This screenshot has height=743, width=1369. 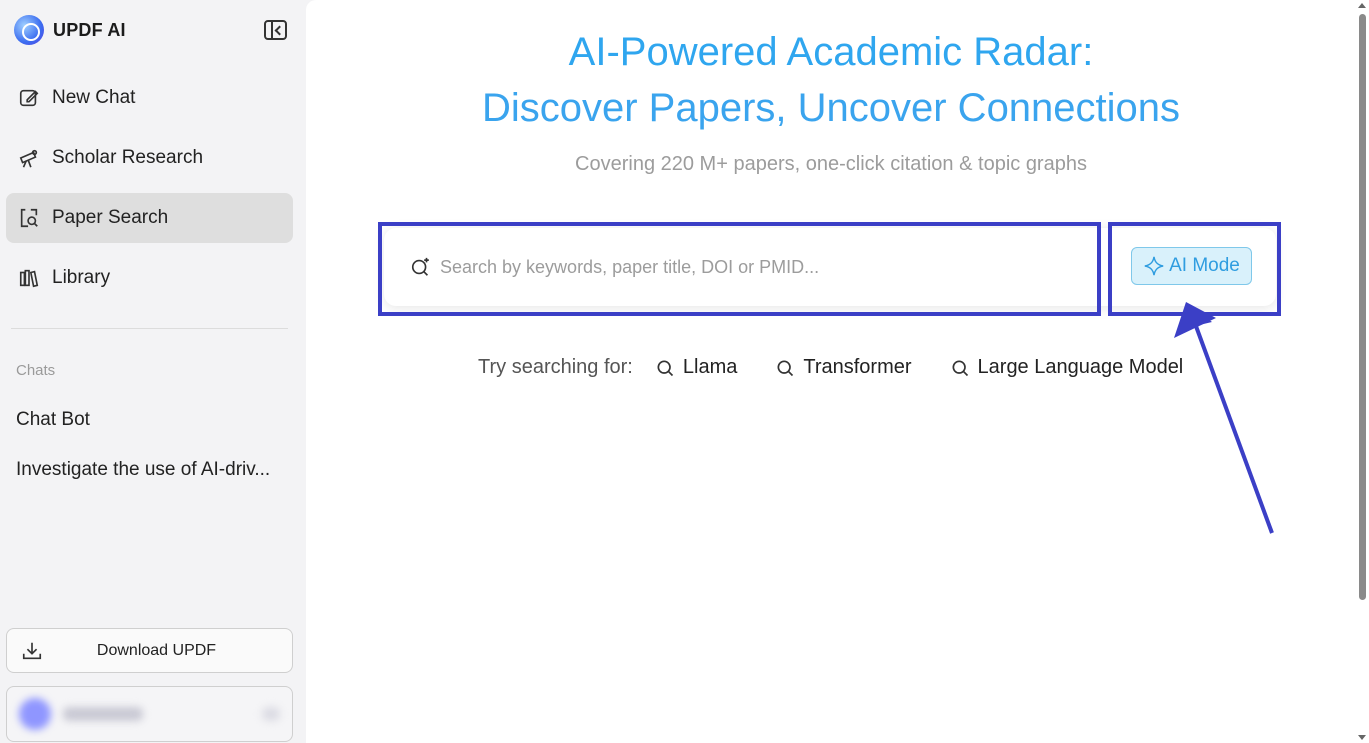 What do you see at coordinates (89, 29) in the screenshot?
I see `brand-name: UPDF AI` at bounding box center [89, 29].